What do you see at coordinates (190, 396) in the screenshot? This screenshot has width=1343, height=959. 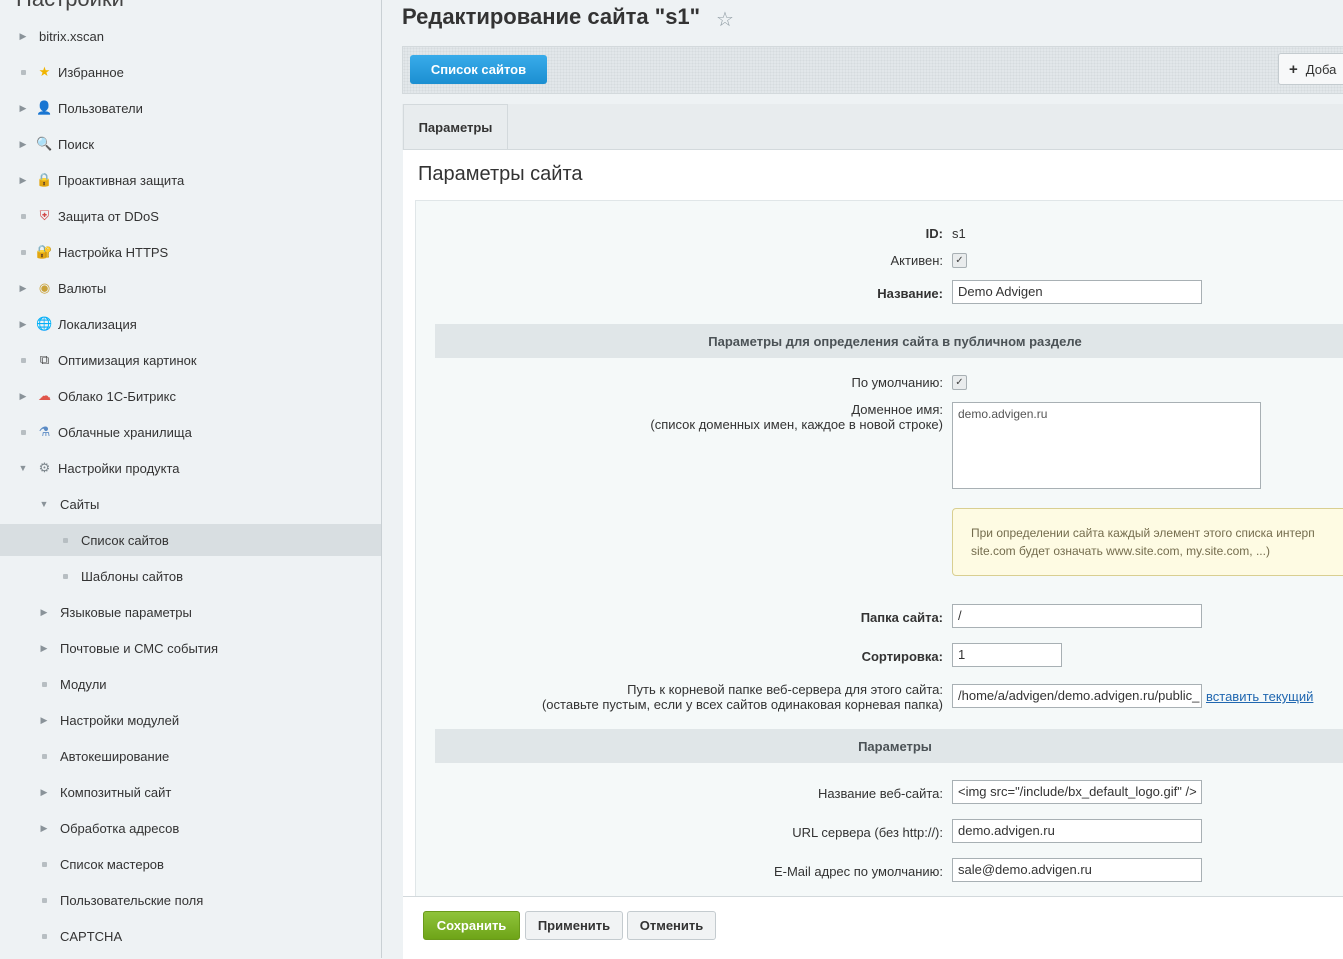 I see `sidebar-item: ▶ ☁ Облако 1С-Битрикс` at bounding box center [190, 396].